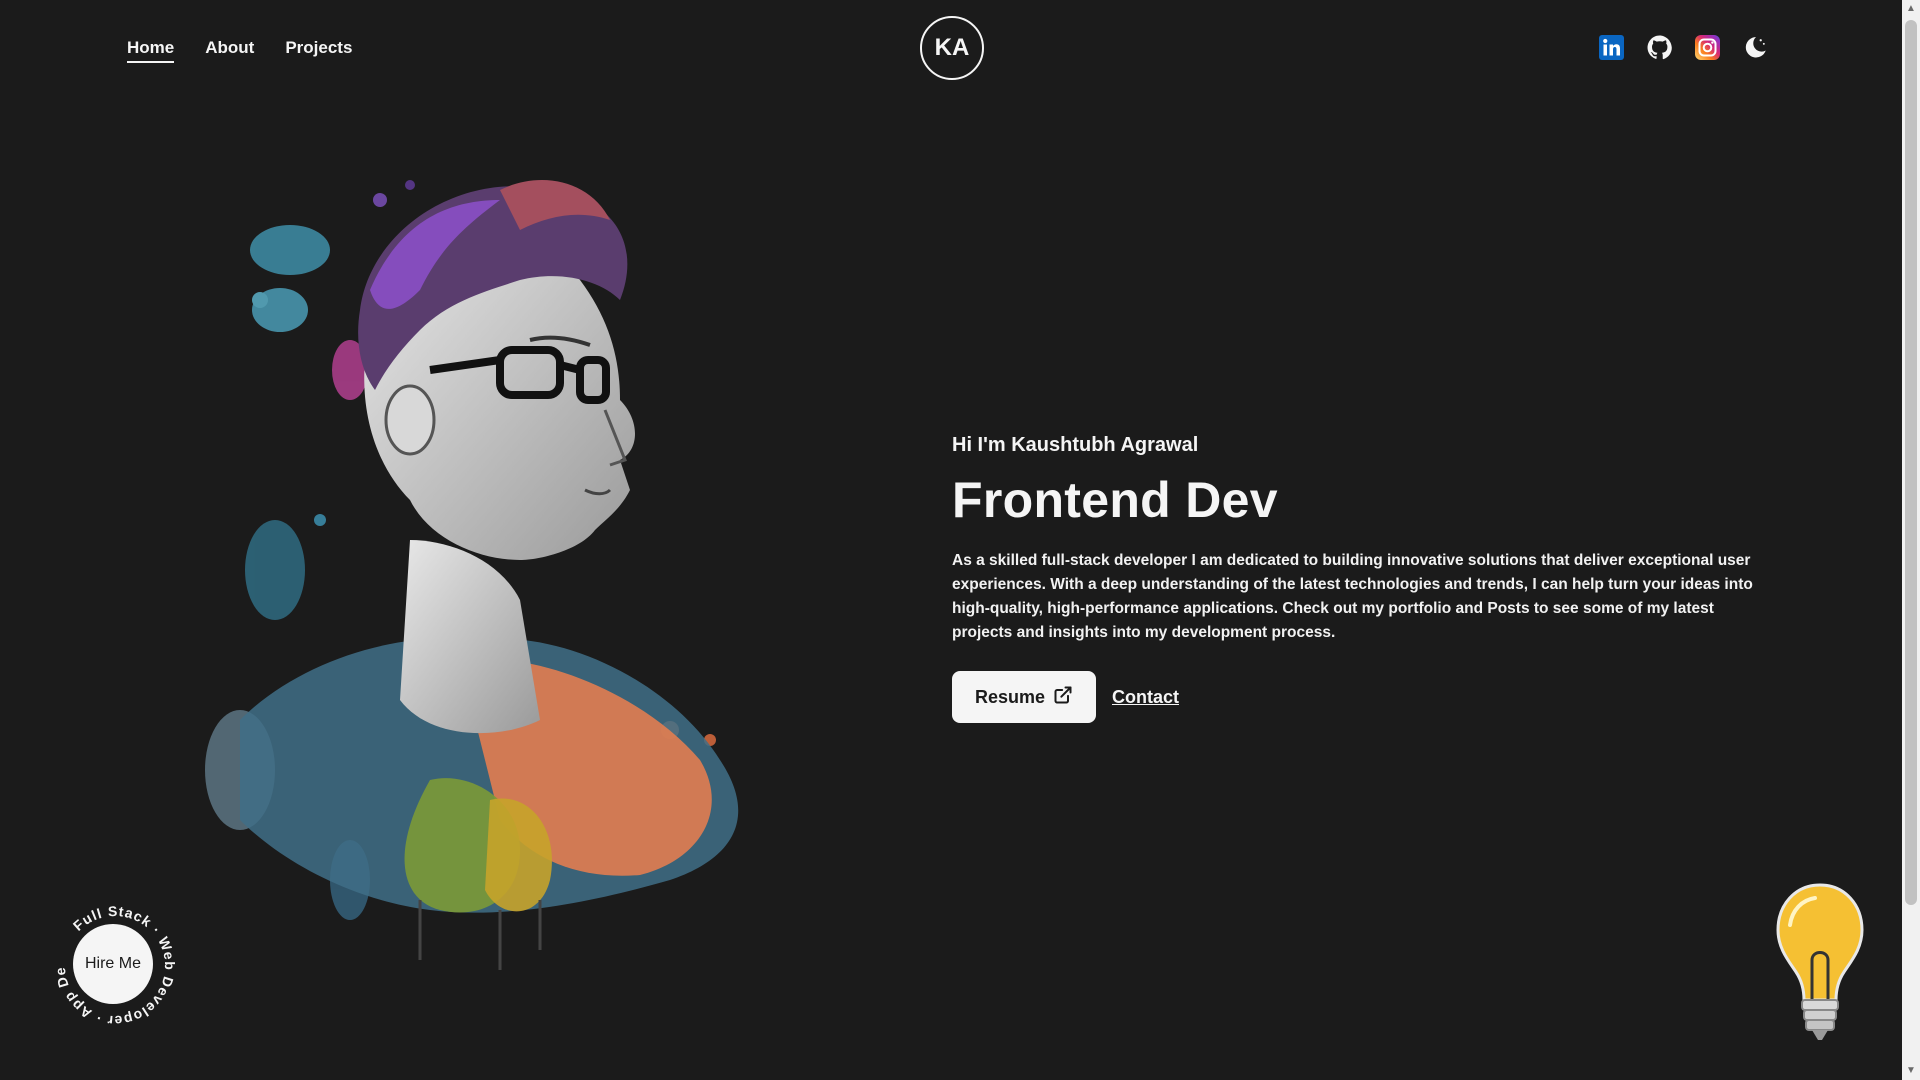  What do you see at coordinates (1911, 1071) in the screenshot?
I see `scroll-down-arrow-icon: ▼` at bounding box center [1911, 1071].